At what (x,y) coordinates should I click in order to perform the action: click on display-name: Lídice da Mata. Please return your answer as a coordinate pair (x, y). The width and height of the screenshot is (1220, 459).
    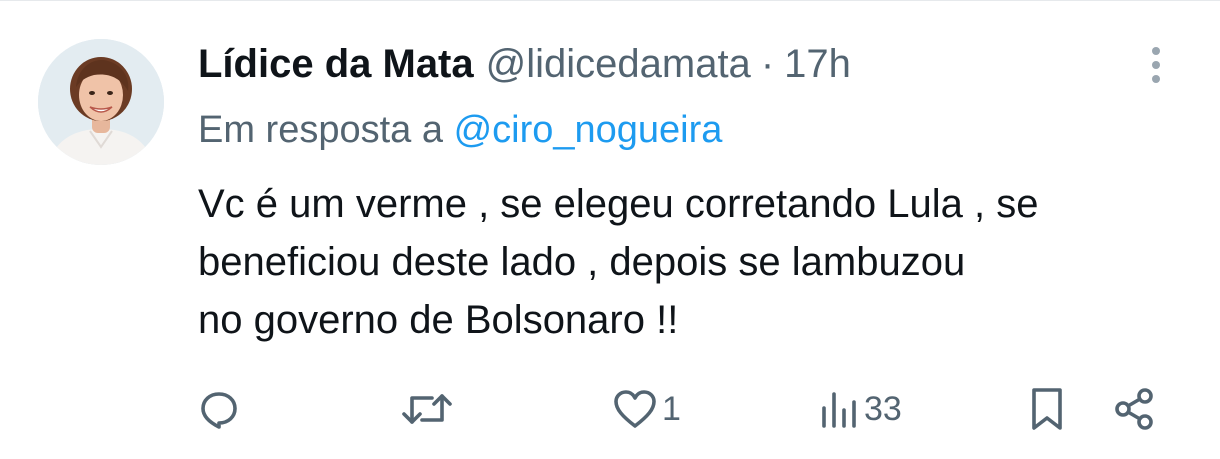
    Looking at the image, I should click on (336, 64).